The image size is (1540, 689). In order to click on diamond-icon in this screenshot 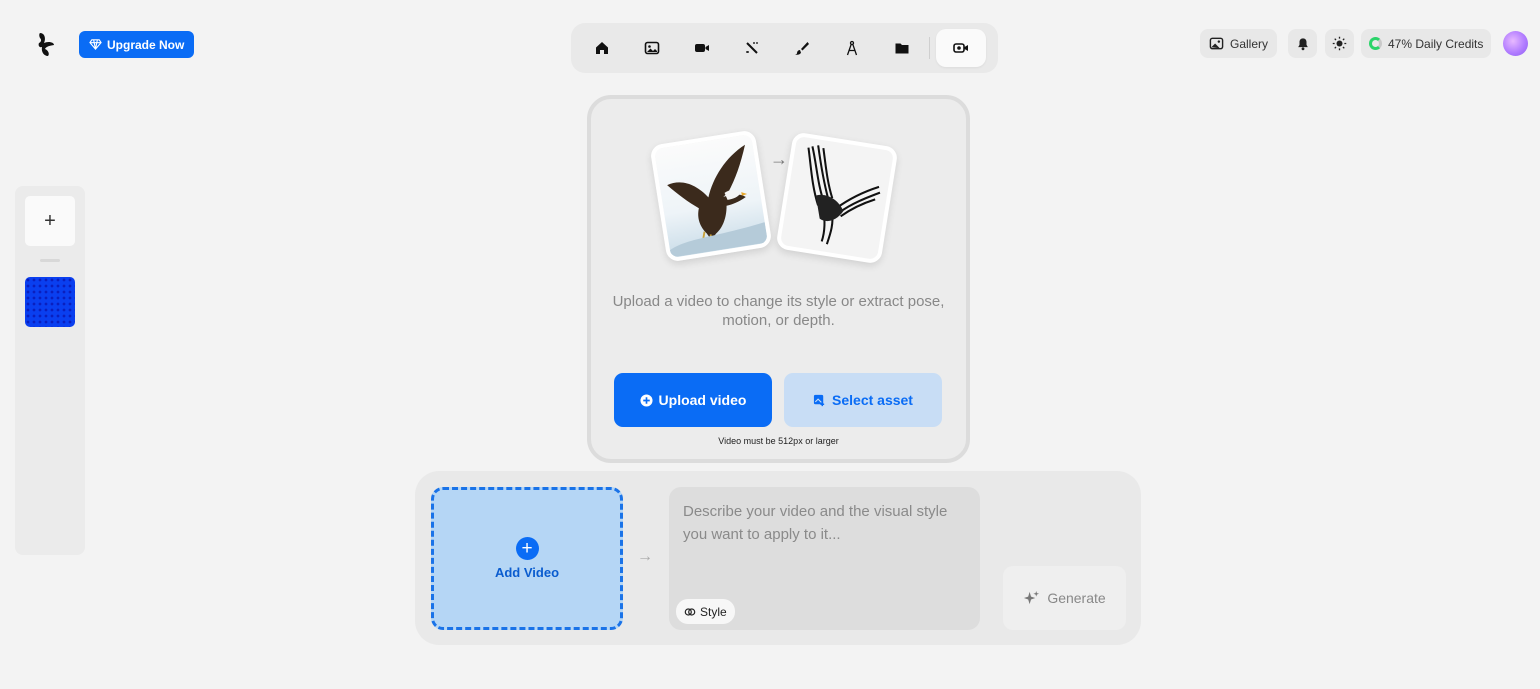, I will do `click(95, 44)`.